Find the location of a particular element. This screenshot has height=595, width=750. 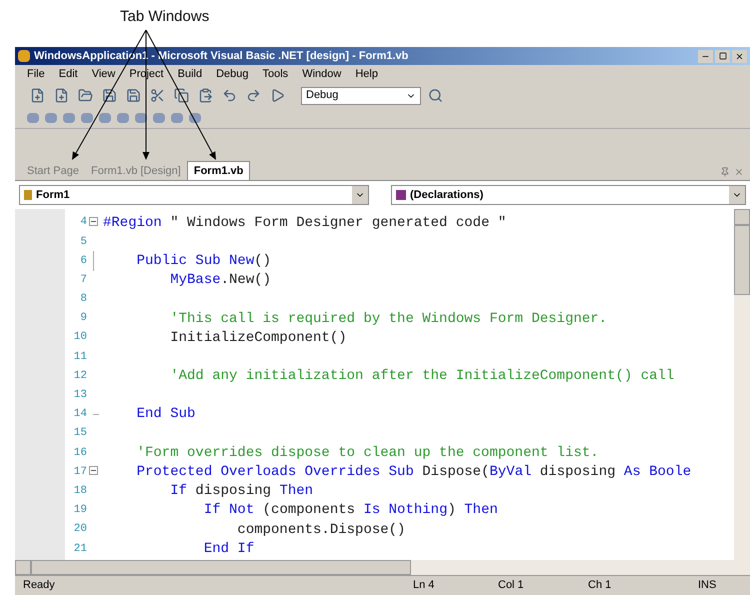

minimize-button is located at coordinates (705, 56).